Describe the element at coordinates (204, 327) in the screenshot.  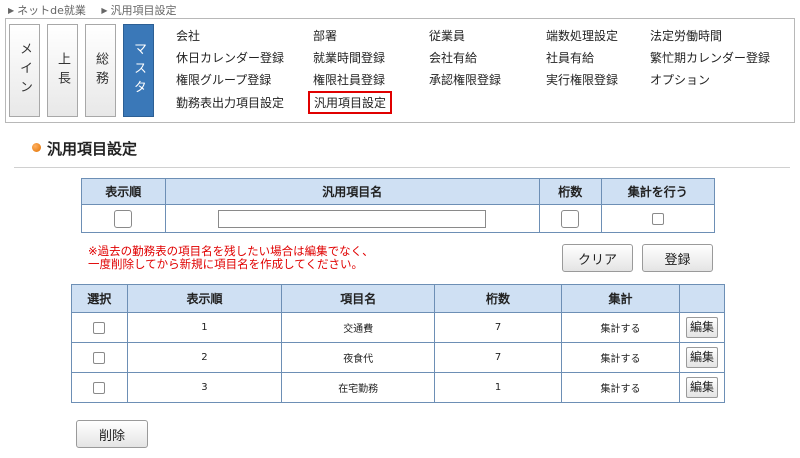
I see `order-cell: 1` at that location.